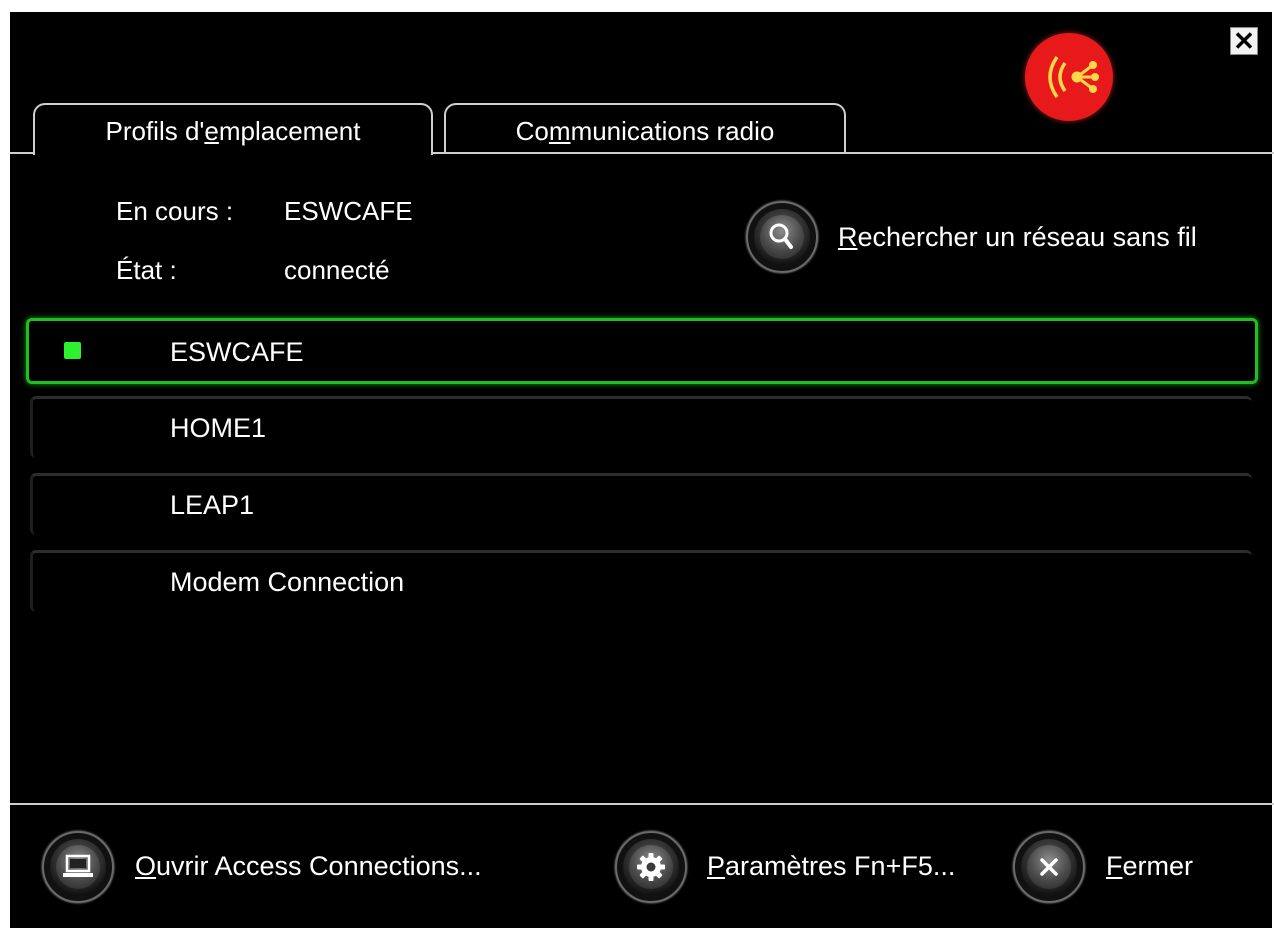 Image resolution: width=1274 pixels, height=928 pixels. What do you see at coordinates (642, 351) in the screenshot?
I see `profile-row-eswcafe: ESWCAFE` at bounding box center [642, 351].